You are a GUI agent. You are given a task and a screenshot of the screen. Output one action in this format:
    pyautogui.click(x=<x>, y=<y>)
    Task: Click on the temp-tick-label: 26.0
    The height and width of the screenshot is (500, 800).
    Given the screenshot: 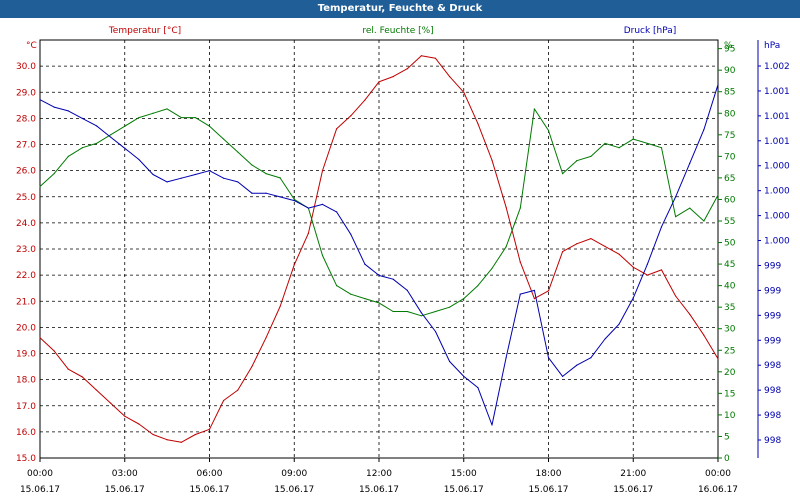 What is the action you would take?
    pyautogui.click(x=26, y=172)
    